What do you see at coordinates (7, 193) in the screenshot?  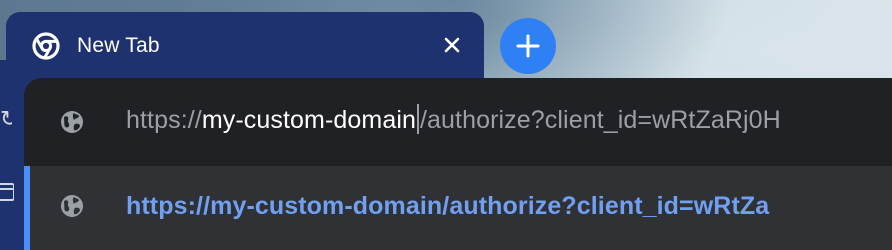 I see `side-panel-icon` at bounding box center [7, 193].